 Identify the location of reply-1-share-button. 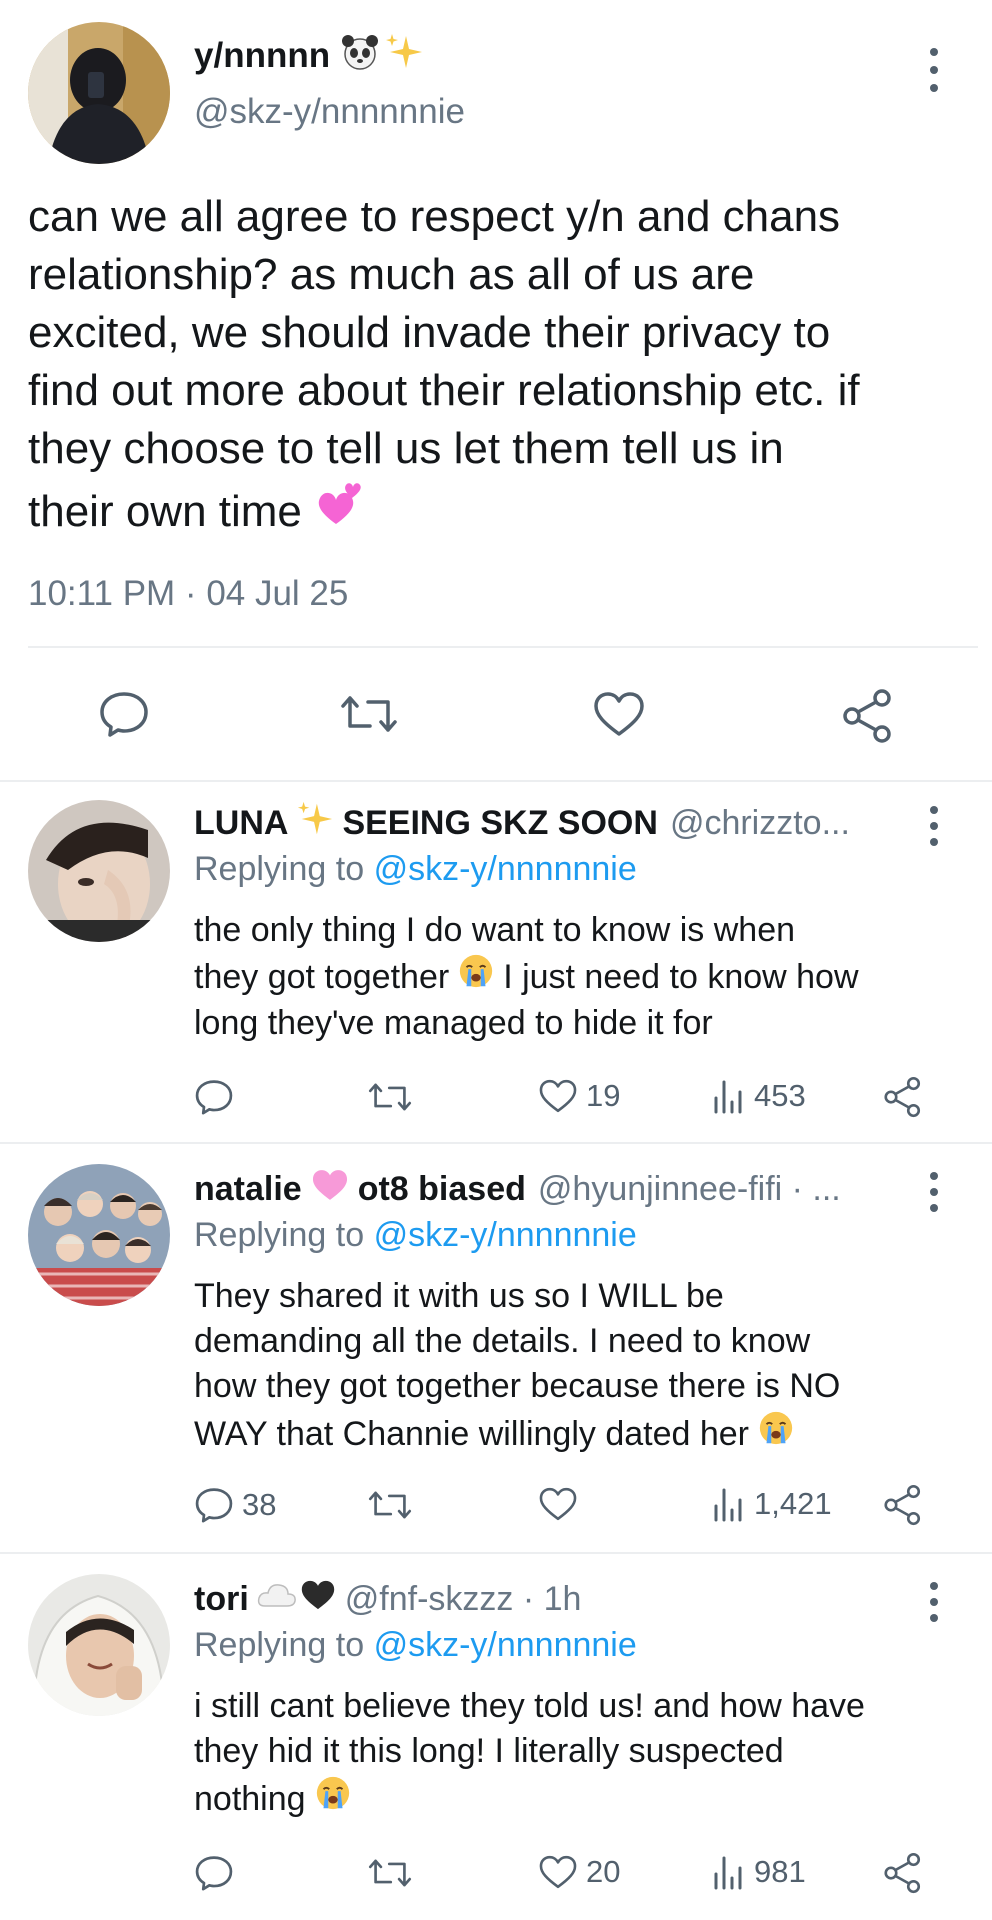
(903, 1097).